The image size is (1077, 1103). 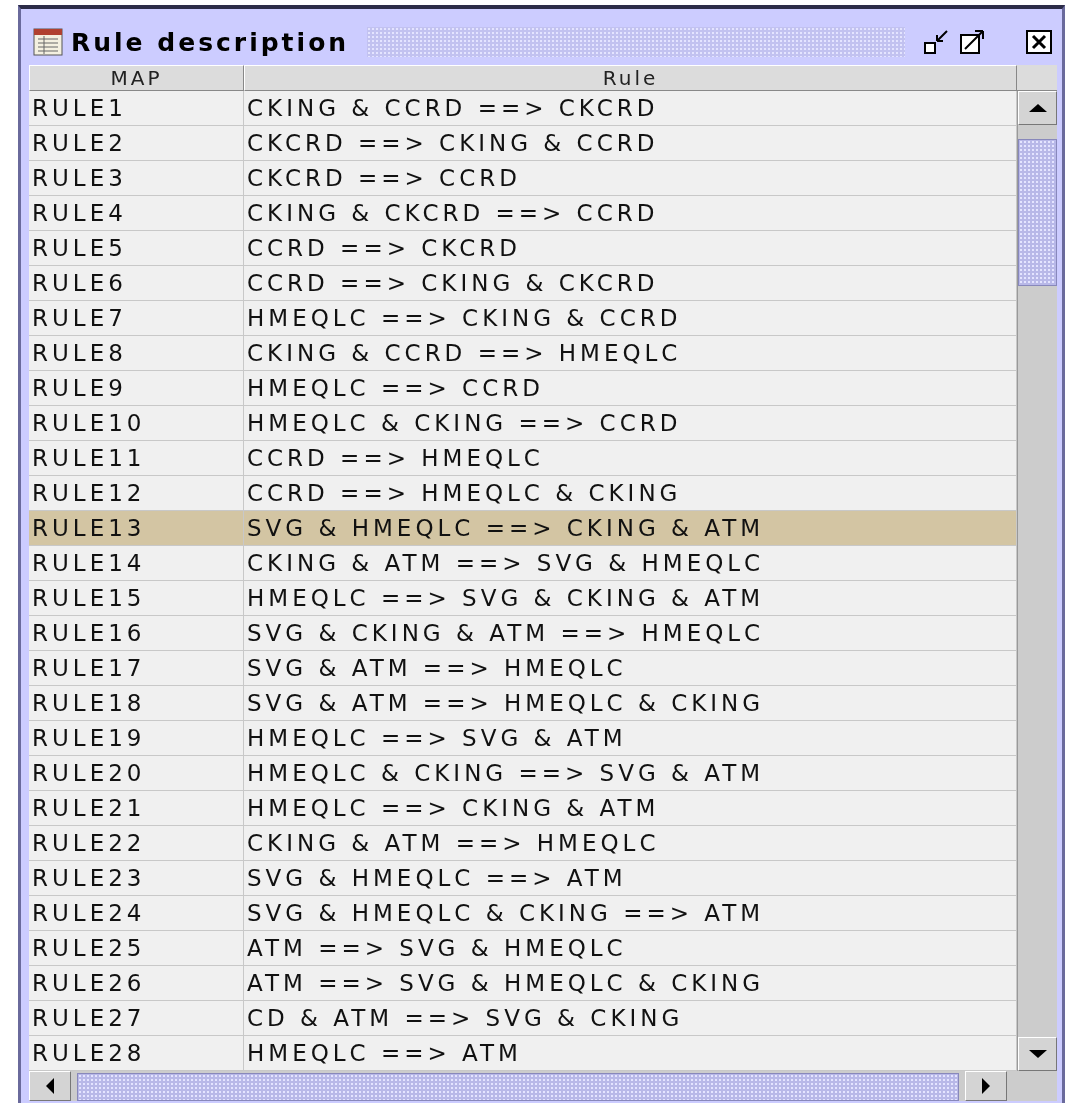 I want to click on table-row: RULE18 SVG & ATM ==> HMEQLC & CKING, so click(x=523, y=703).